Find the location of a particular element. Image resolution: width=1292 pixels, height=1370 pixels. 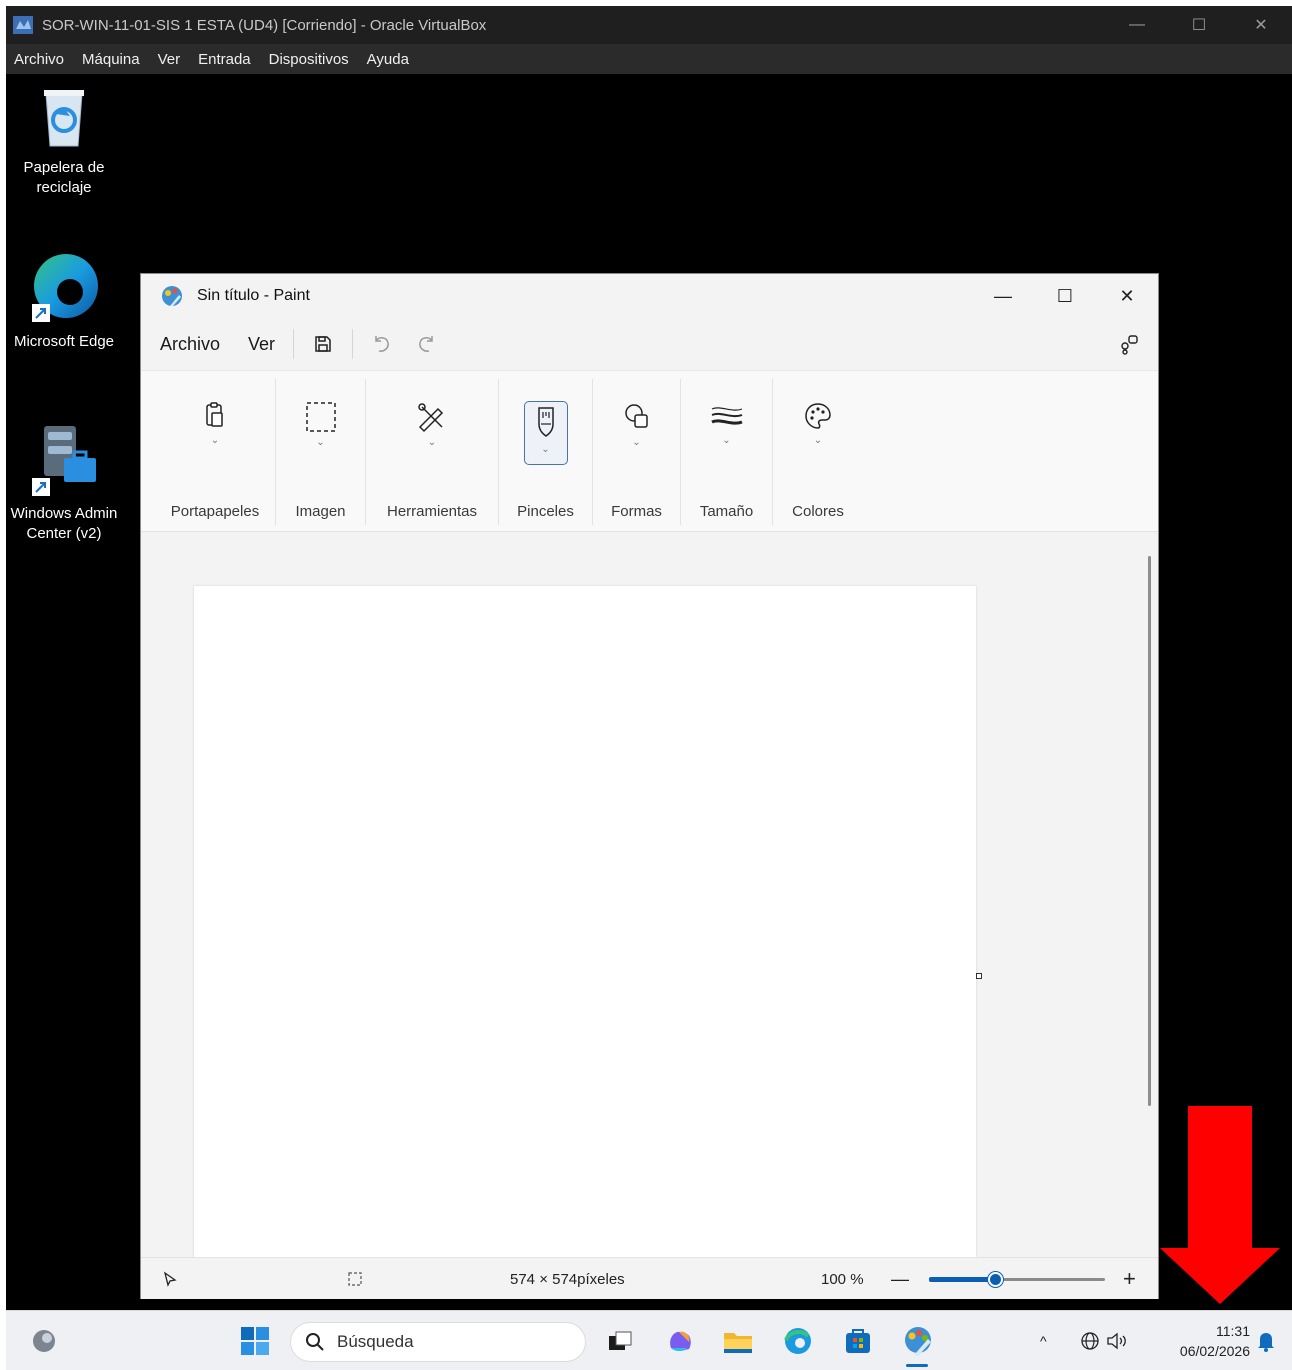

paint-menu-archivo: Archivo is located at coordinates (190, 344).